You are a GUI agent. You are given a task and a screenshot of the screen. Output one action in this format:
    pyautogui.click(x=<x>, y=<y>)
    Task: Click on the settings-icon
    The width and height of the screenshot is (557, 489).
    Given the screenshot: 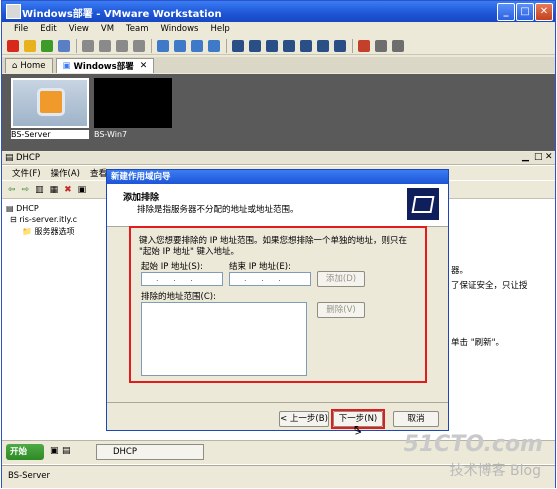 What is the action you would take?
    pyautogui.click(x=163, y=45)
    